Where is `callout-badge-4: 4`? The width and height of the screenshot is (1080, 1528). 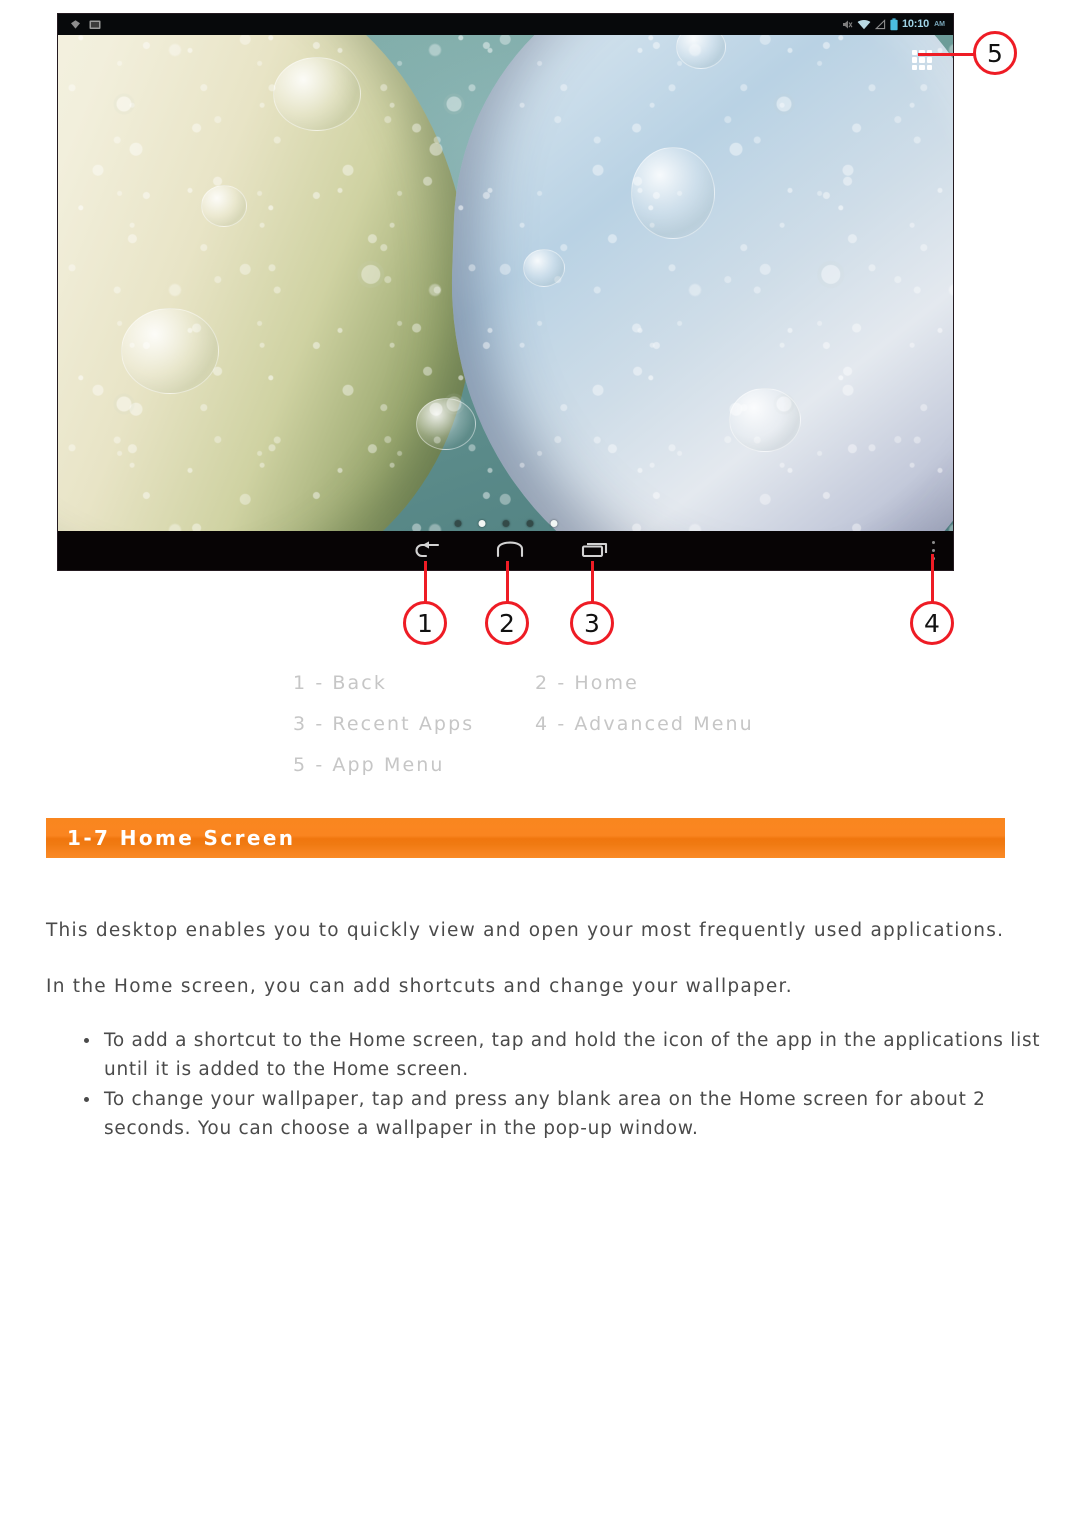
callout-badge-4: 4 is located at coordinates (932, 623).